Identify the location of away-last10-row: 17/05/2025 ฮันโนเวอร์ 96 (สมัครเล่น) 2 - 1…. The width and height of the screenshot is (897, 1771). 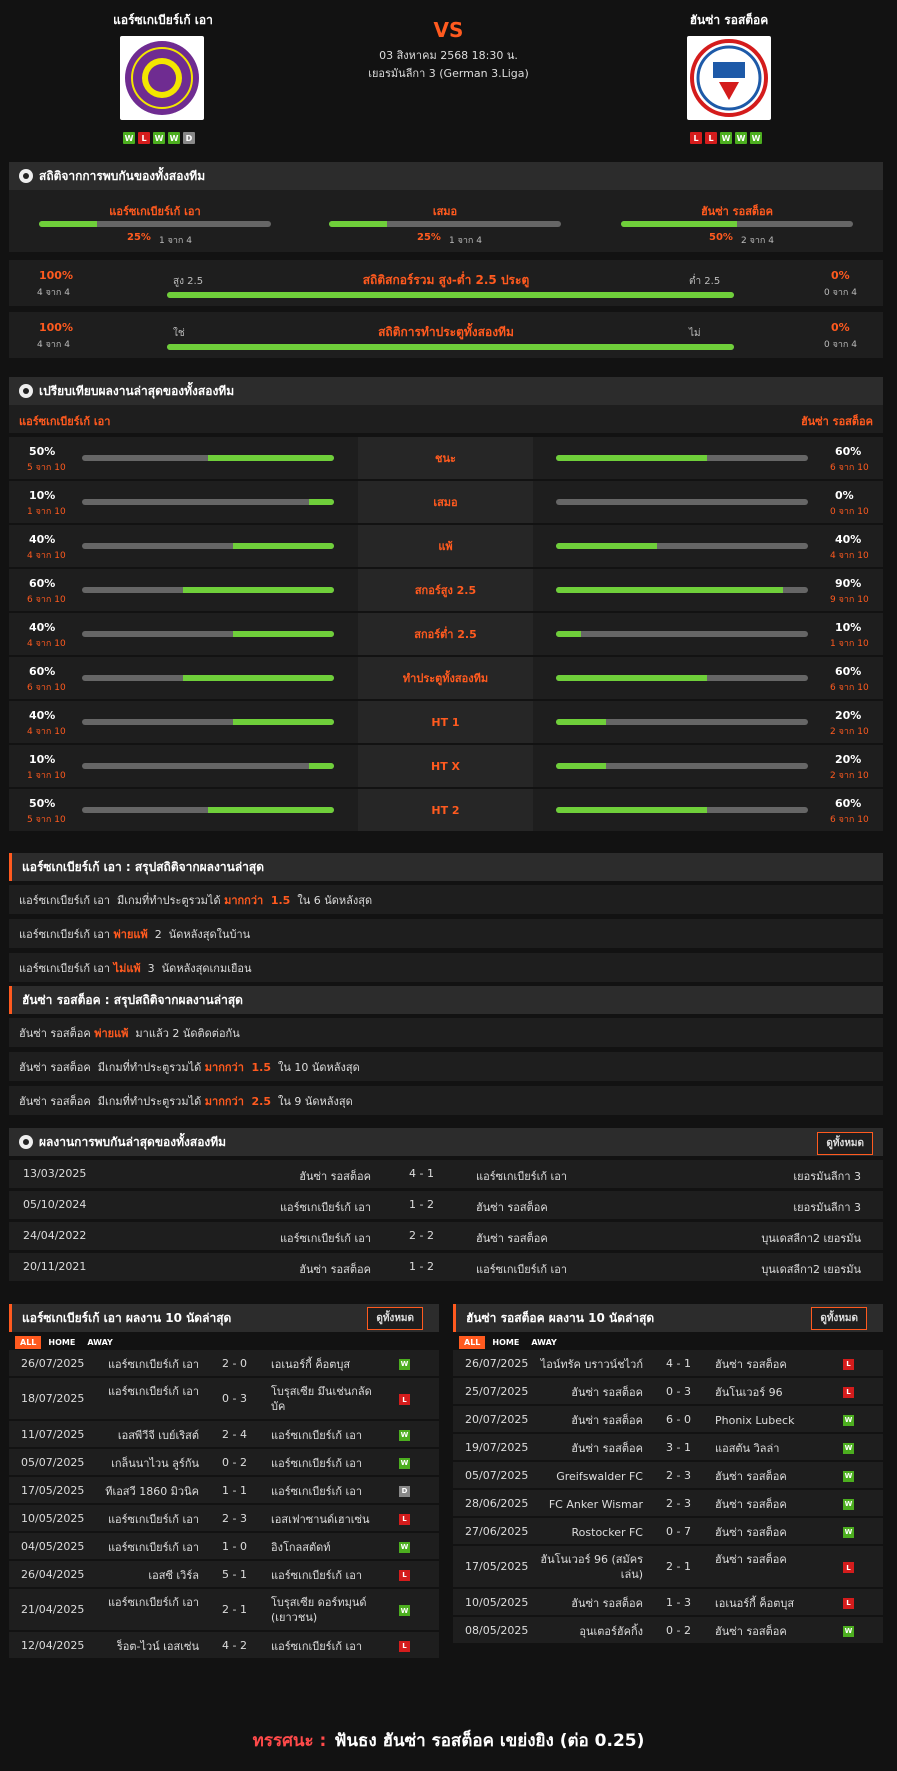
(668, 1567).